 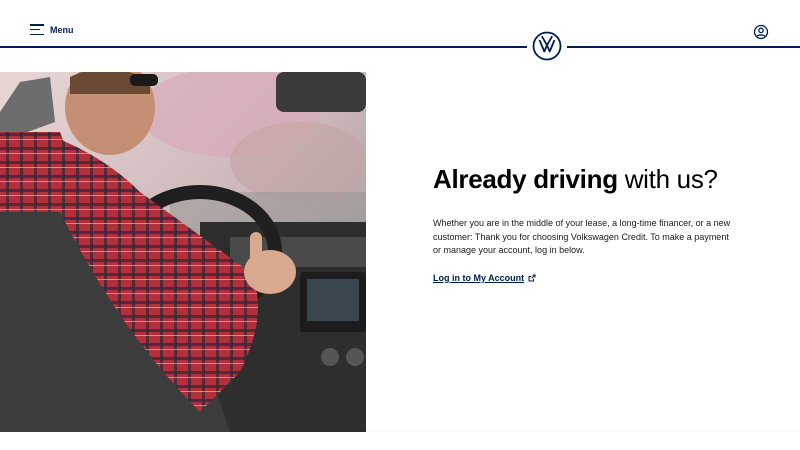 I want to click on menu-button: Menu, so click(x=52, y=29).